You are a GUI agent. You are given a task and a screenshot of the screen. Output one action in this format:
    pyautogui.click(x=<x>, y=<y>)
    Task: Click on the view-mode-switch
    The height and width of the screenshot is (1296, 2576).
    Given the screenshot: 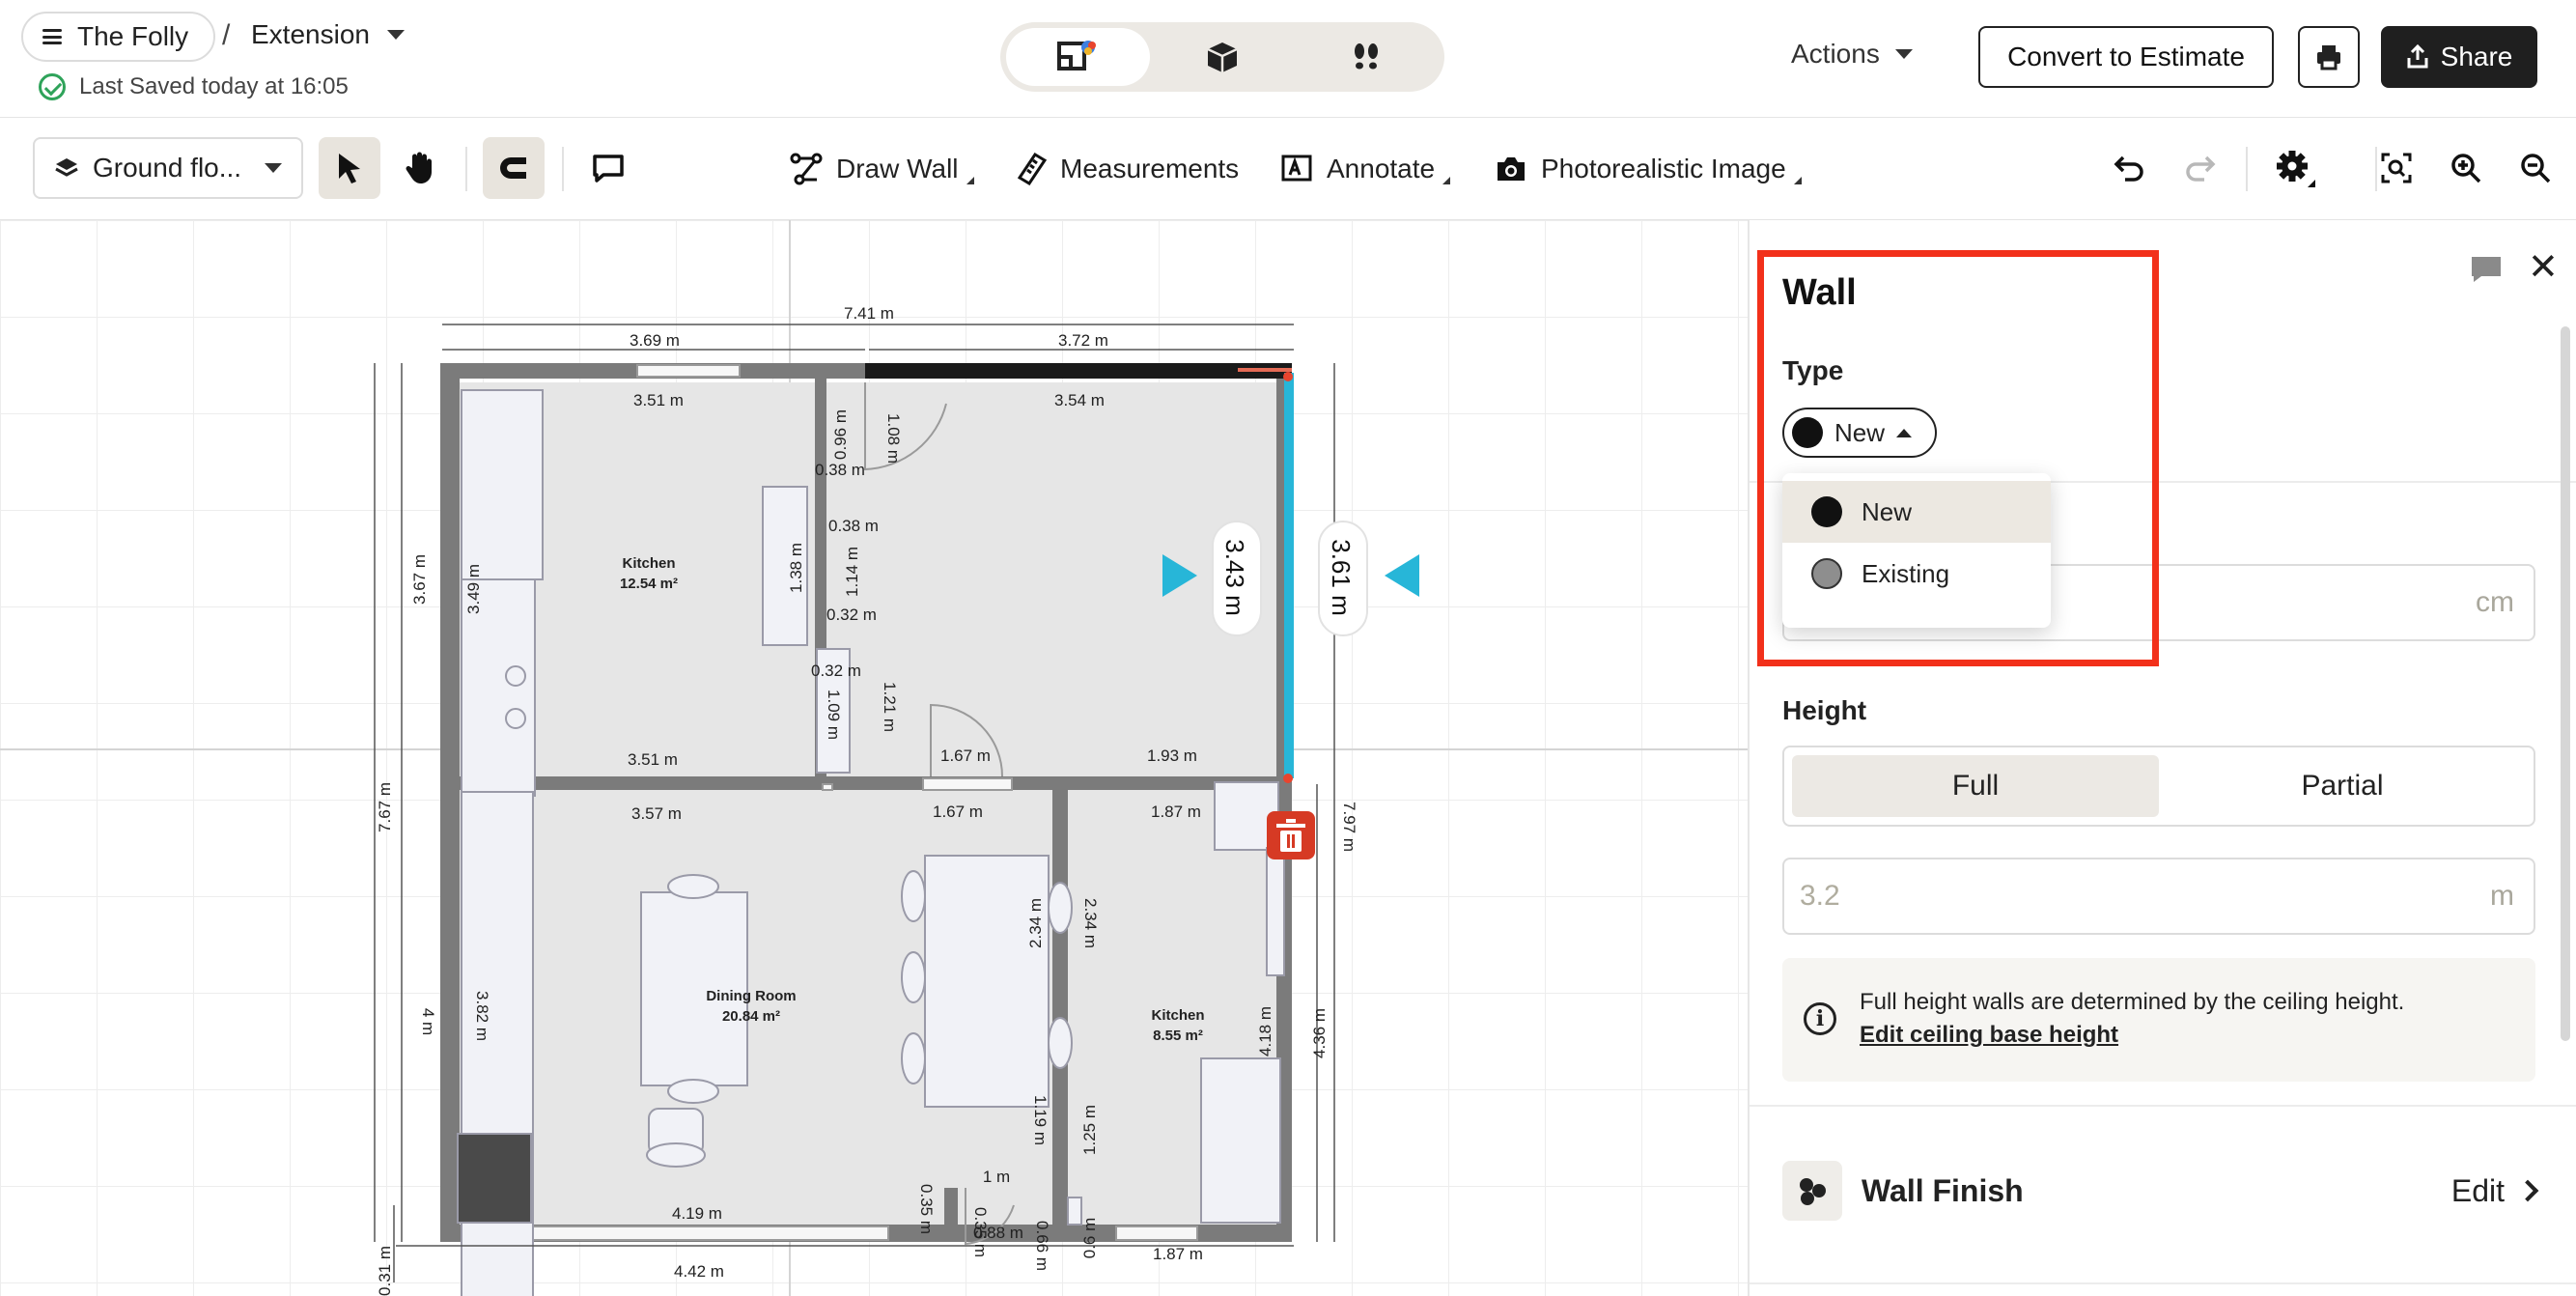 What is the action you would take?
    pyautogui.click(x=1222, y=57)
    